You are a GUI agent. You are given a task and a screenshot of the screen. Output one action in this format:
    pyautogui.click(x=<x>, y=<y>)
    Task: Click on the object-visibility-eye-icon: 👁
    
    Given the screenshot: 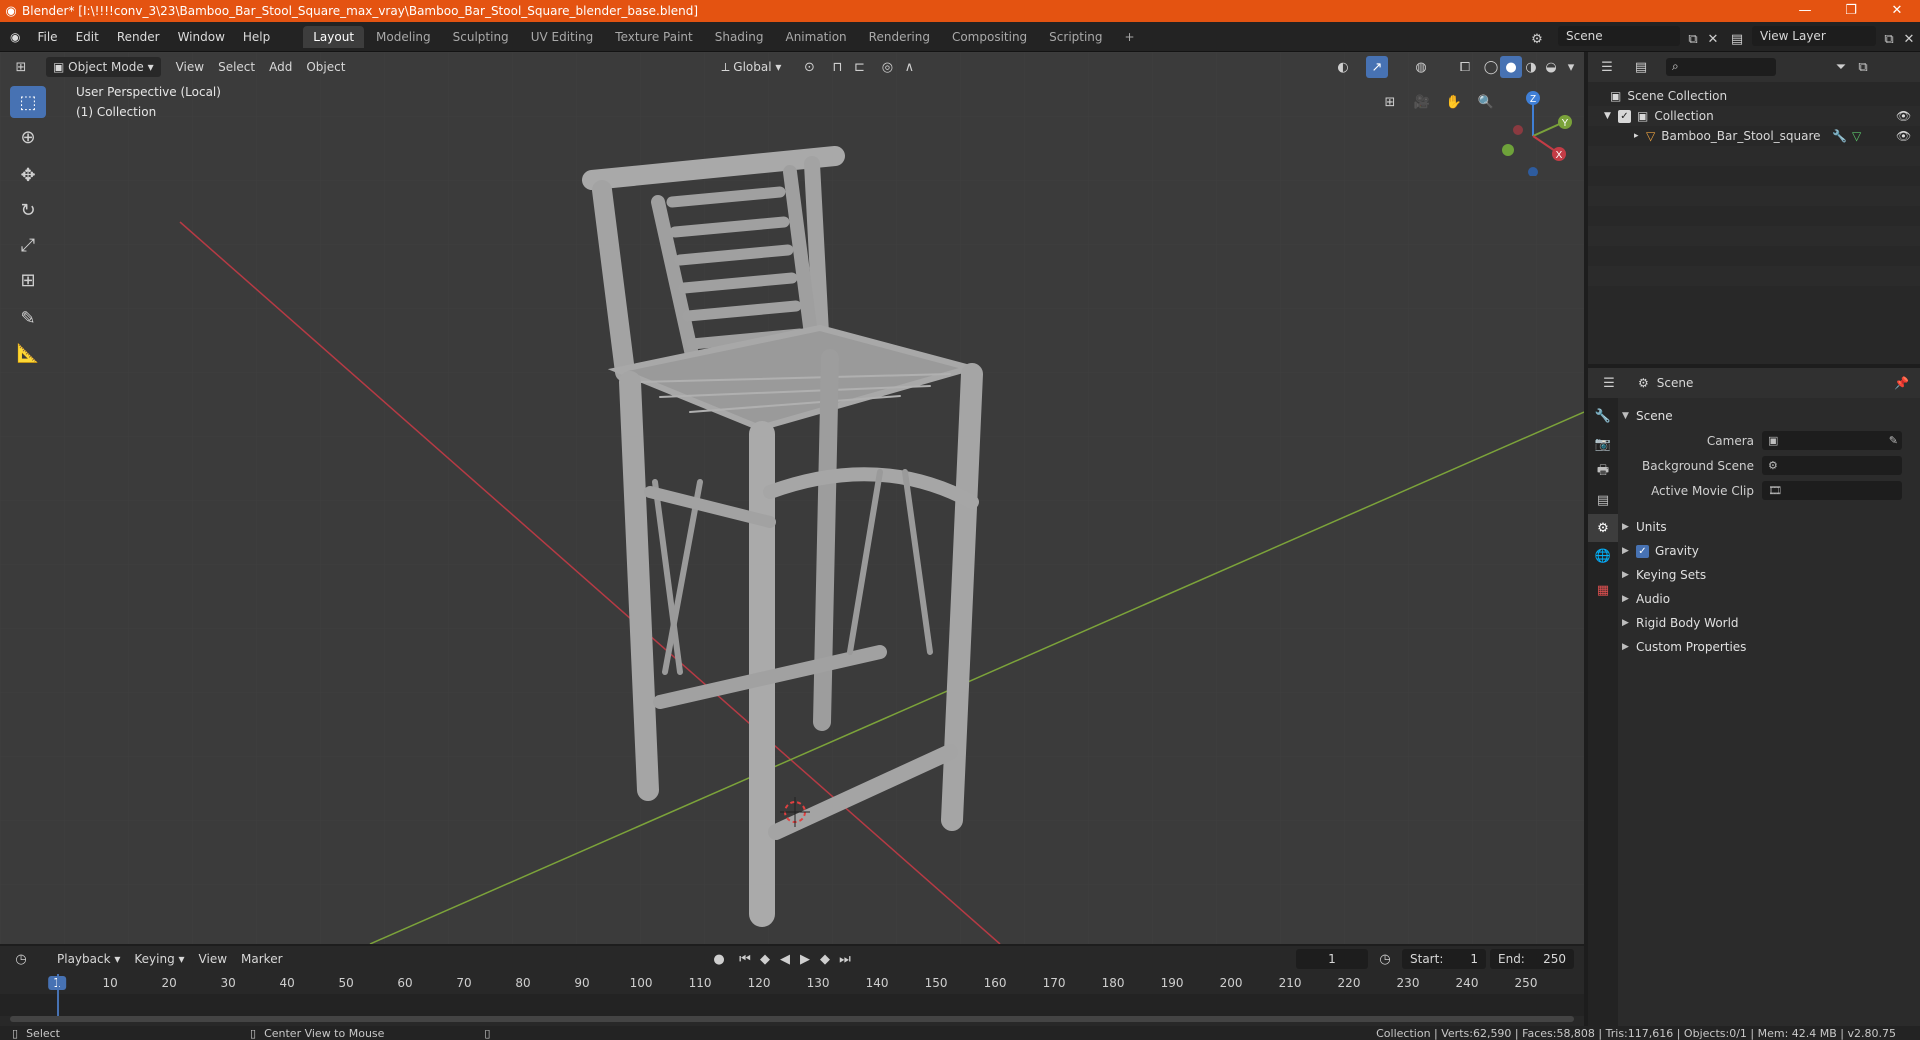 What is the action you would take?
    pyautogui.click(x=1903, y=136)
    